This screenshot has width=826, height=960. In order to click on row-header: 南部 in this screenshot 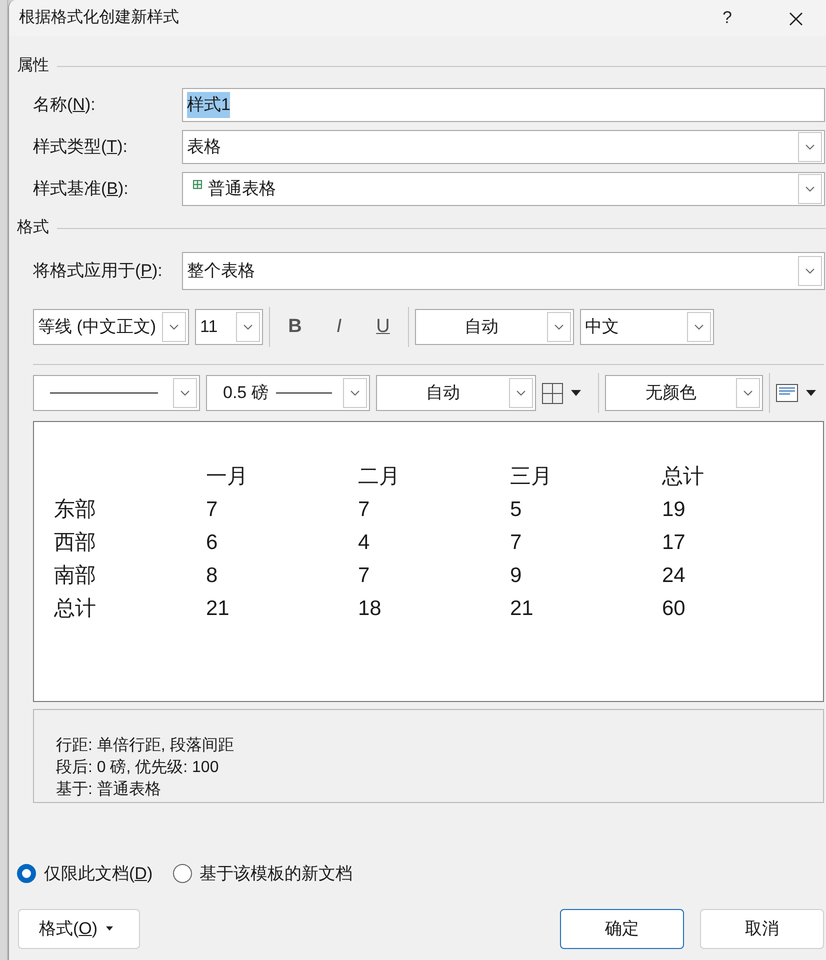, I will do `click(75, 575)`.